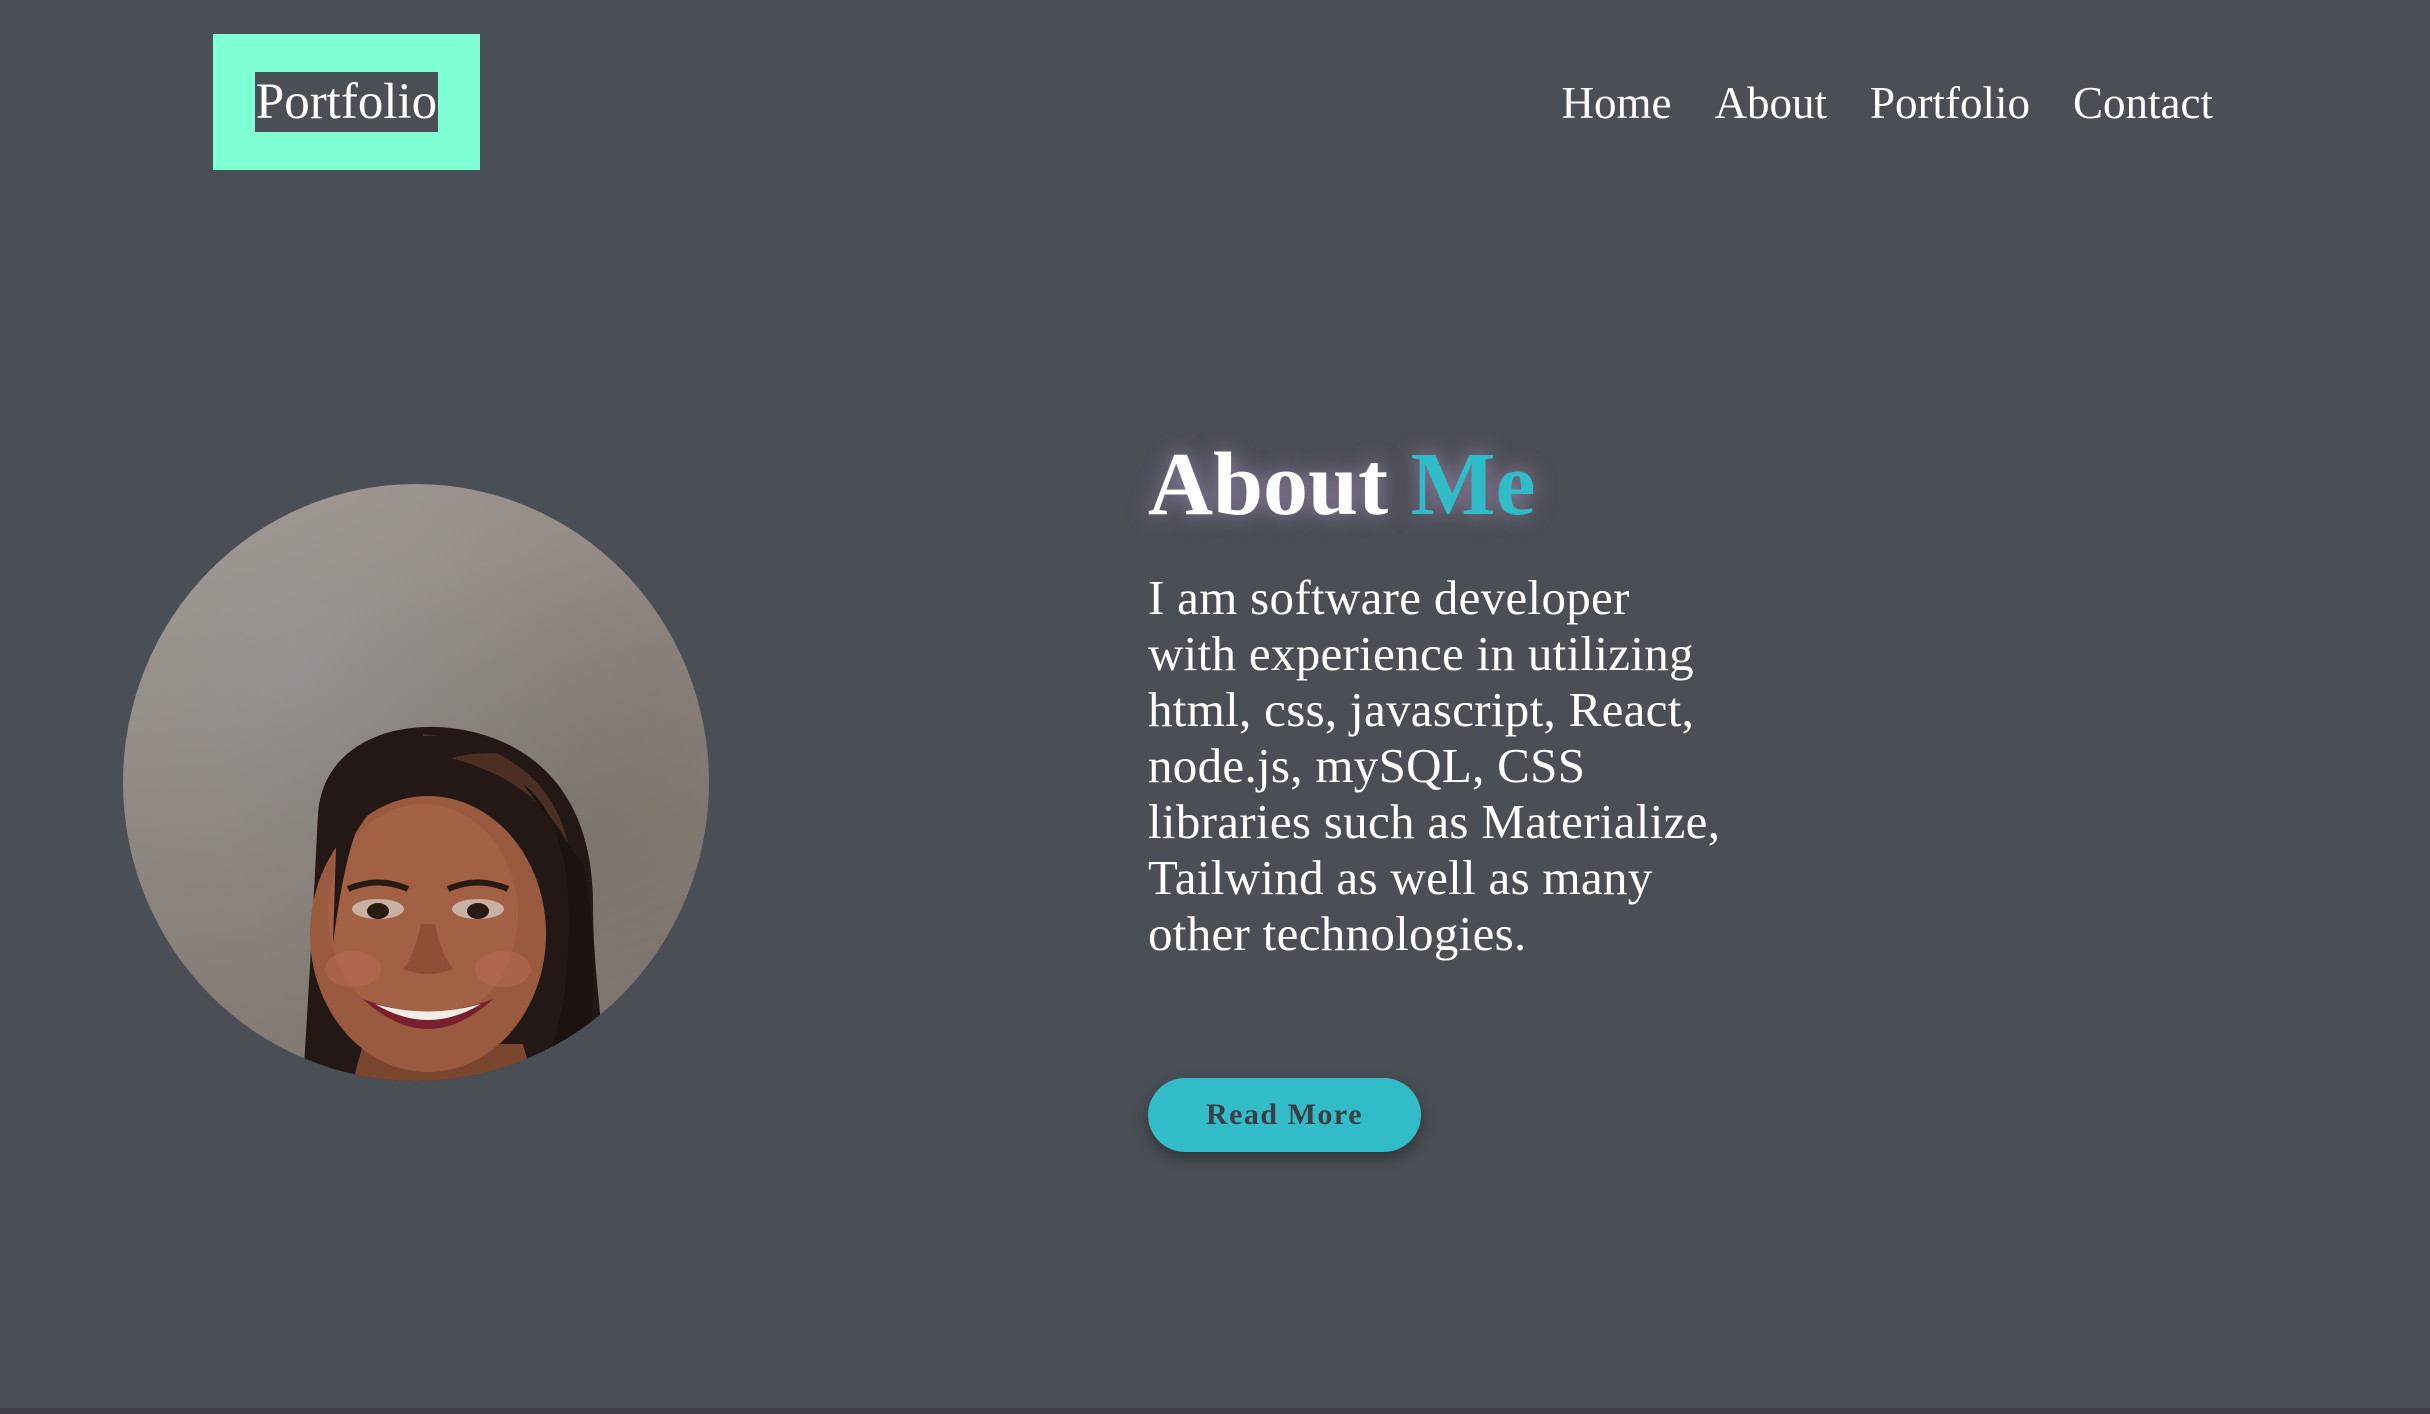 The height and width of the screenshot is (1414, 2430). Describe the element at coordinates (453, 903) in the screenshot. I see `profile-photo-illustration` at that location.